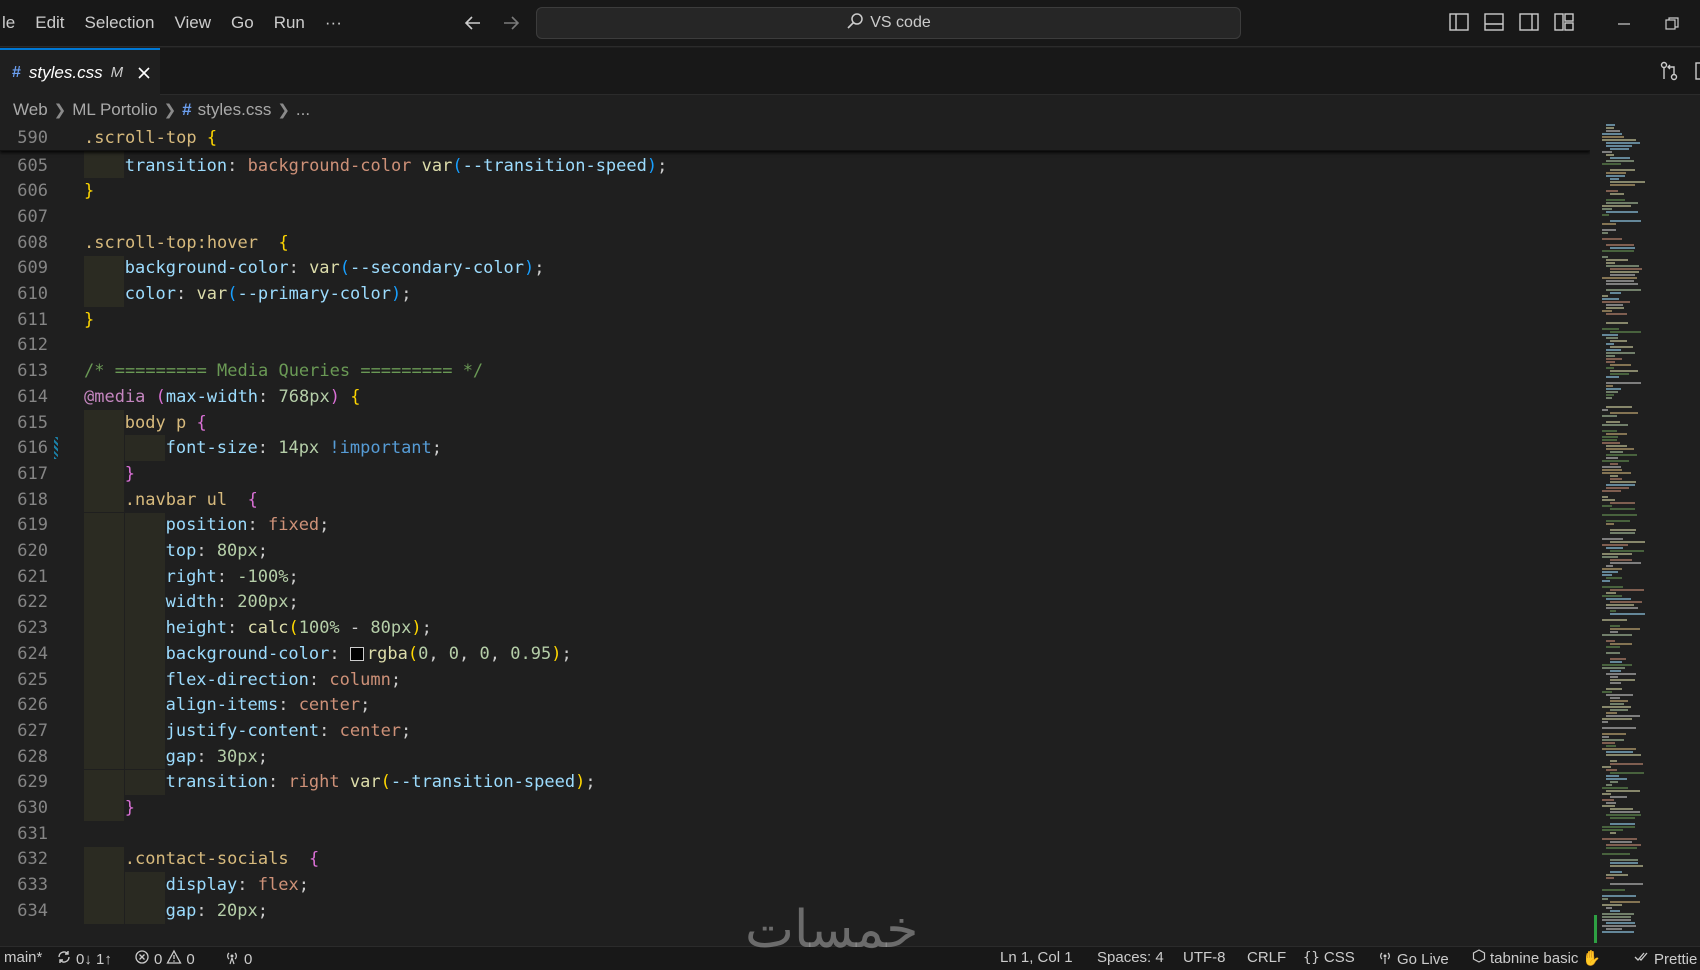 The width and height of the screenshot is (1700, 970). I want to click on go-live-button: Go Live, so click(1413, 959).